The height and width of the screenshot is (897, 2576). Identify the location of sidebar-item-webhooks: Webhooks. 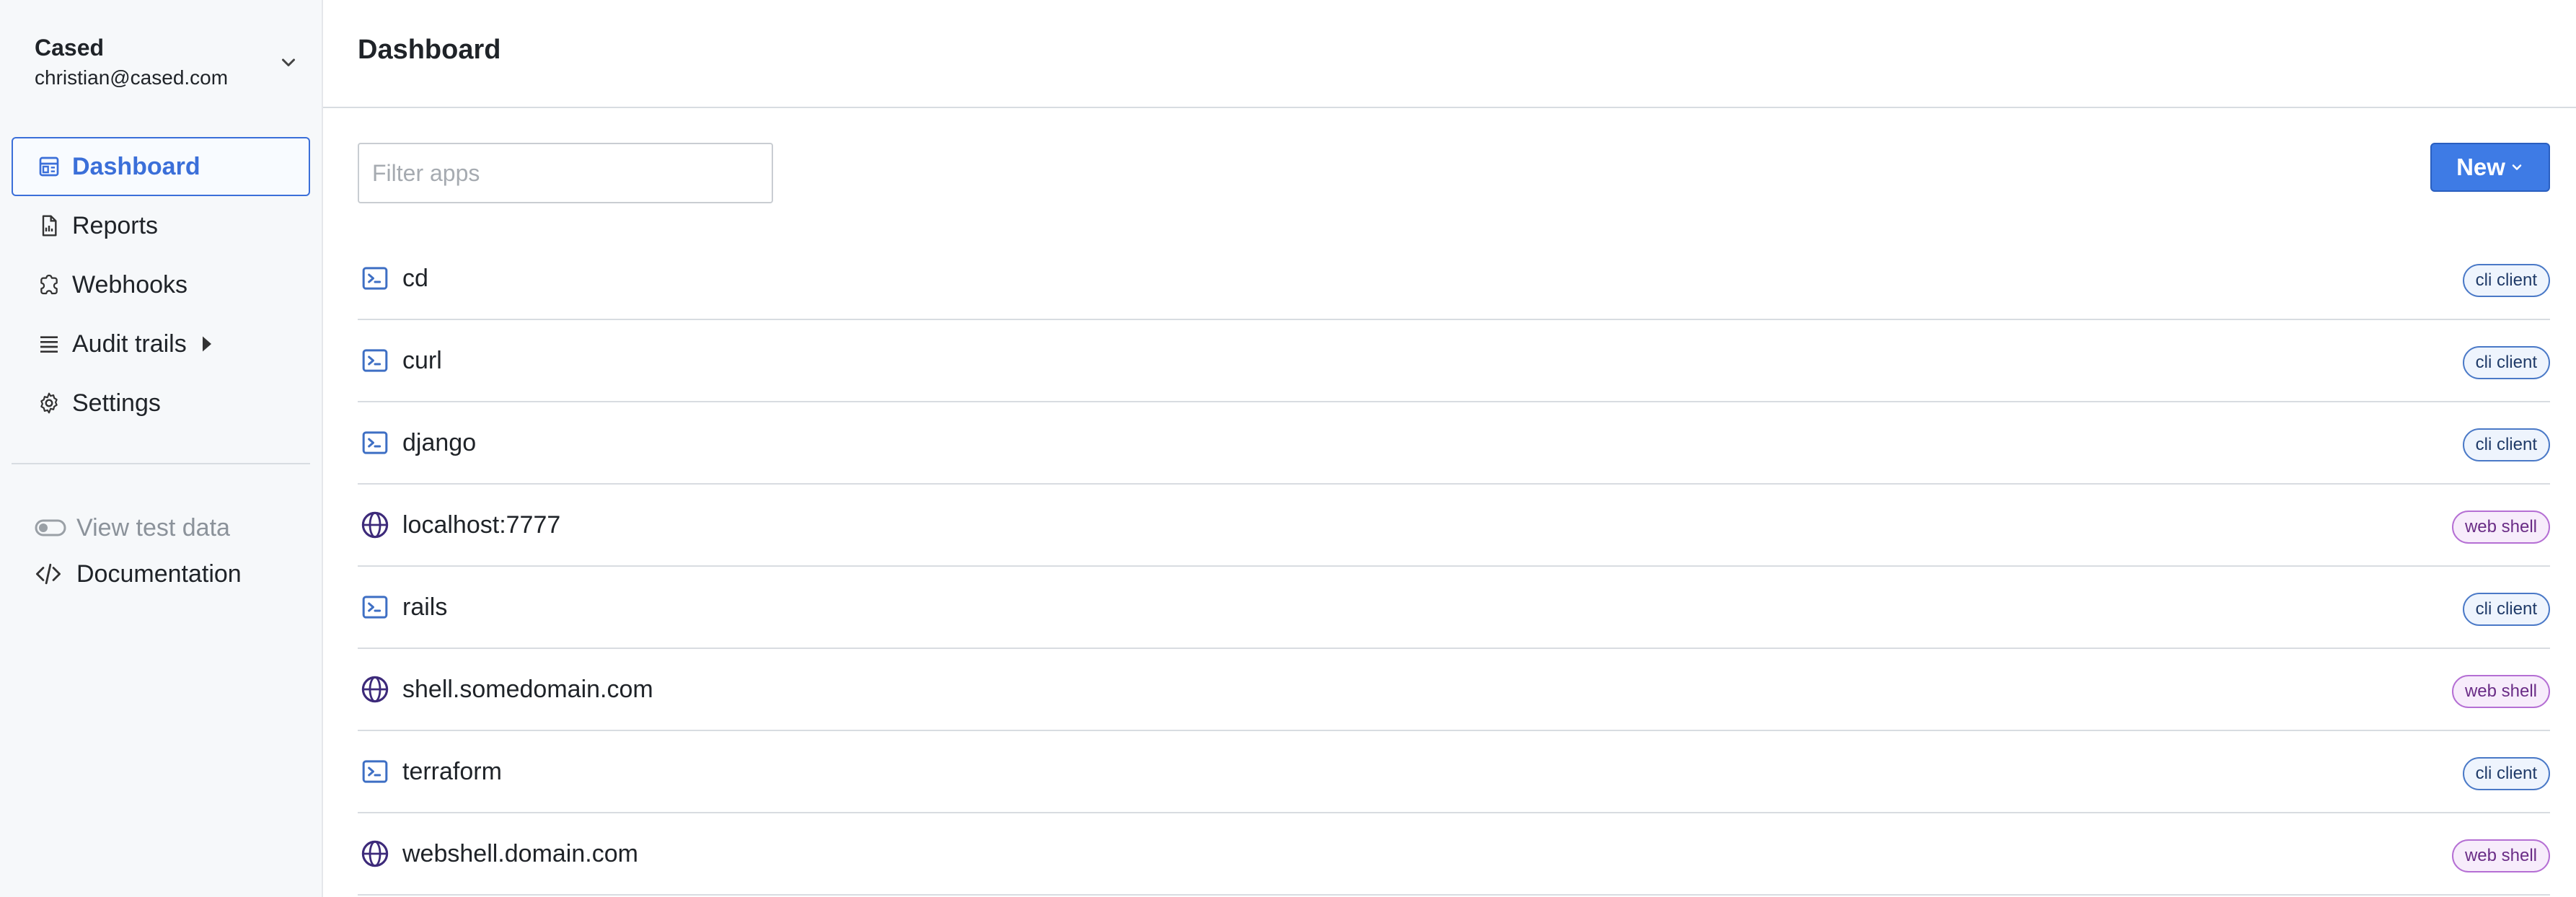
(161, 284).